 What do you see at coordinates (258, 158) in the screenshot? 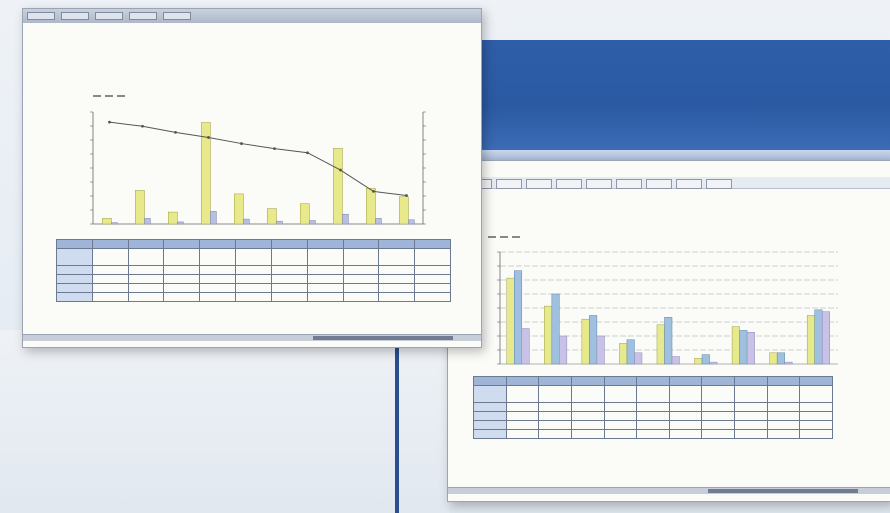
I see `cumulative-line` at bounding box center [258, 158].